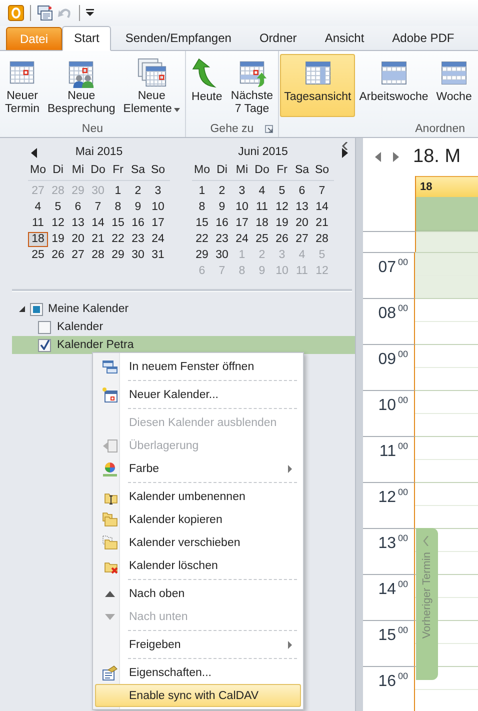 The height and width of the screenshot is (711, 478). Describe the element at coordinates (269, 129) in the screenshot. I see `dialog-launcher-icon` at that location.